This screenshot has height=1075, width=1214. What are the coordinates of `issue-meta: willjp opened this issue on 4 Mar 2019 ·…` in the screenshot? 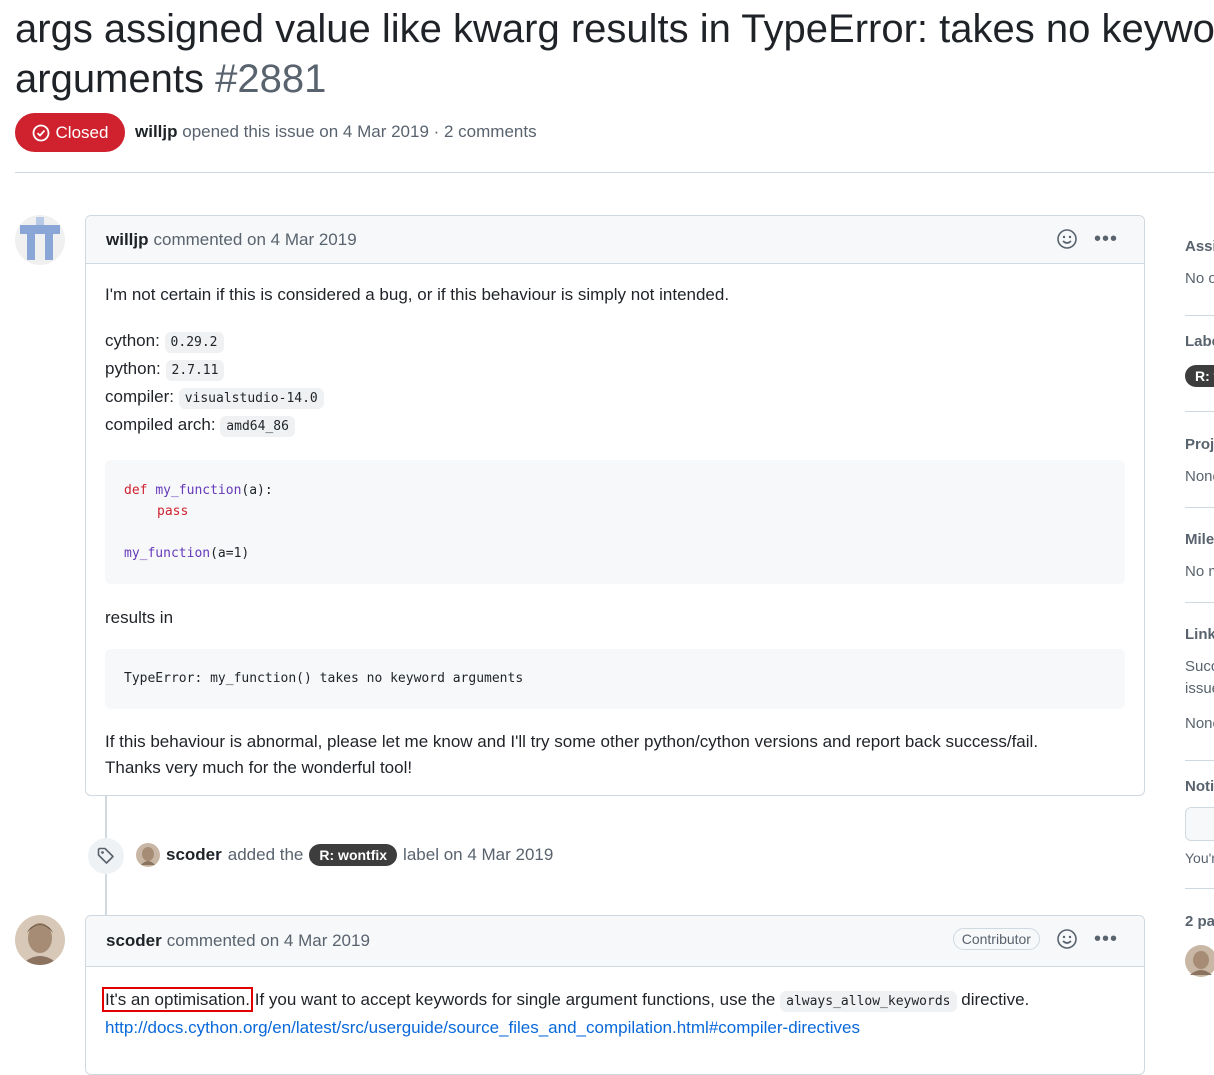 It's located at (336, 132).